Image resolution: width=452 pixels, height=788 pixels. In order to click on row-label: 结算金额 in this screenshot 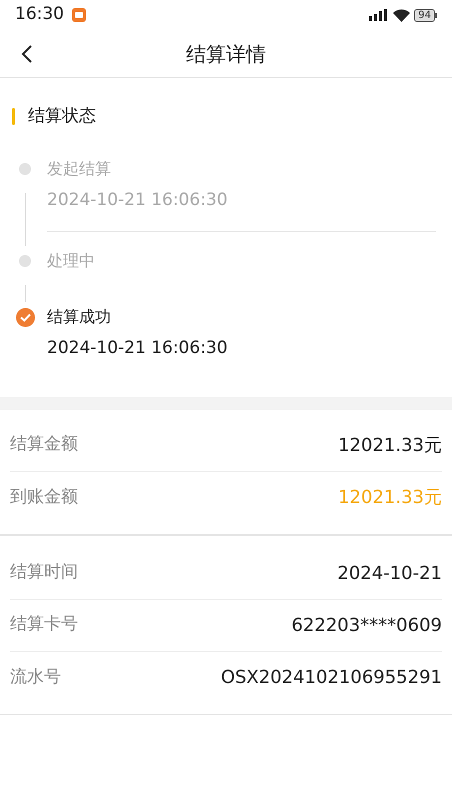, I will do `click(44, 444)`.